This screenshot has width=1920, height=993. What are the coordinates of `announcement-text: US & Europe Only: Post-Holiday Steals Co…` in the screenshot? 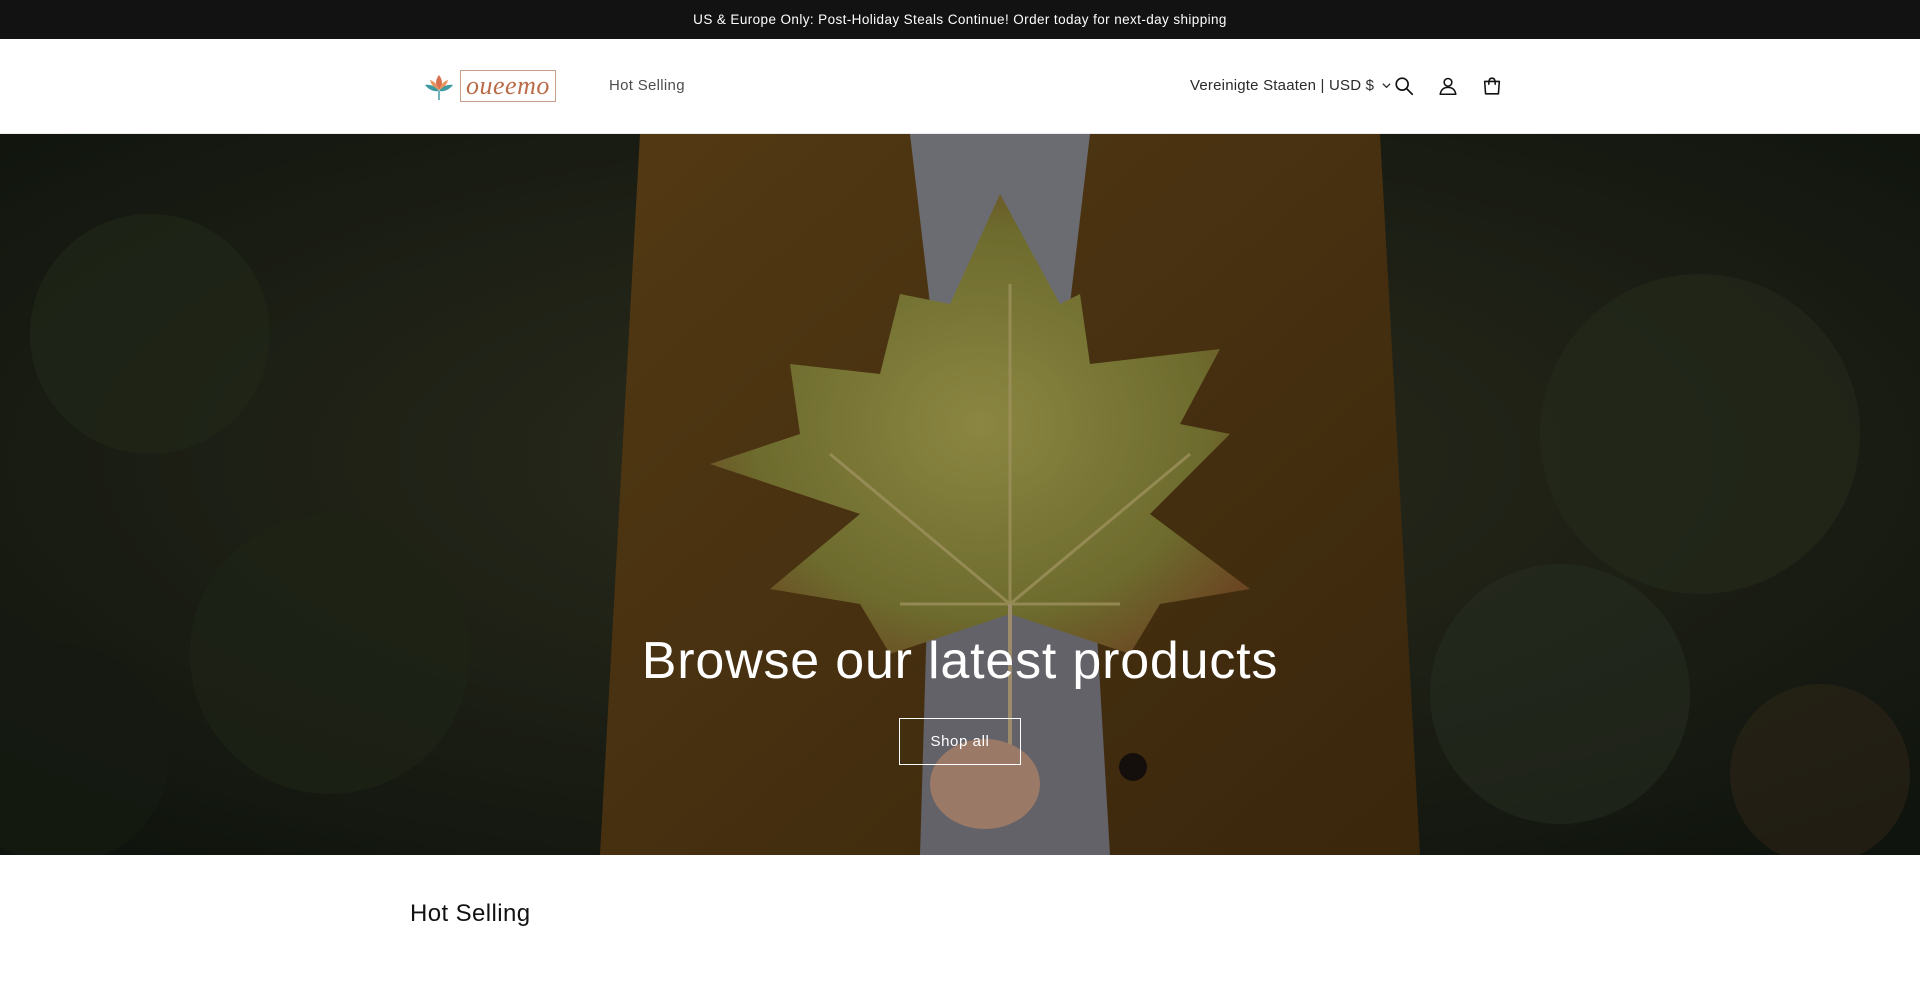 It's located at (960, 19).